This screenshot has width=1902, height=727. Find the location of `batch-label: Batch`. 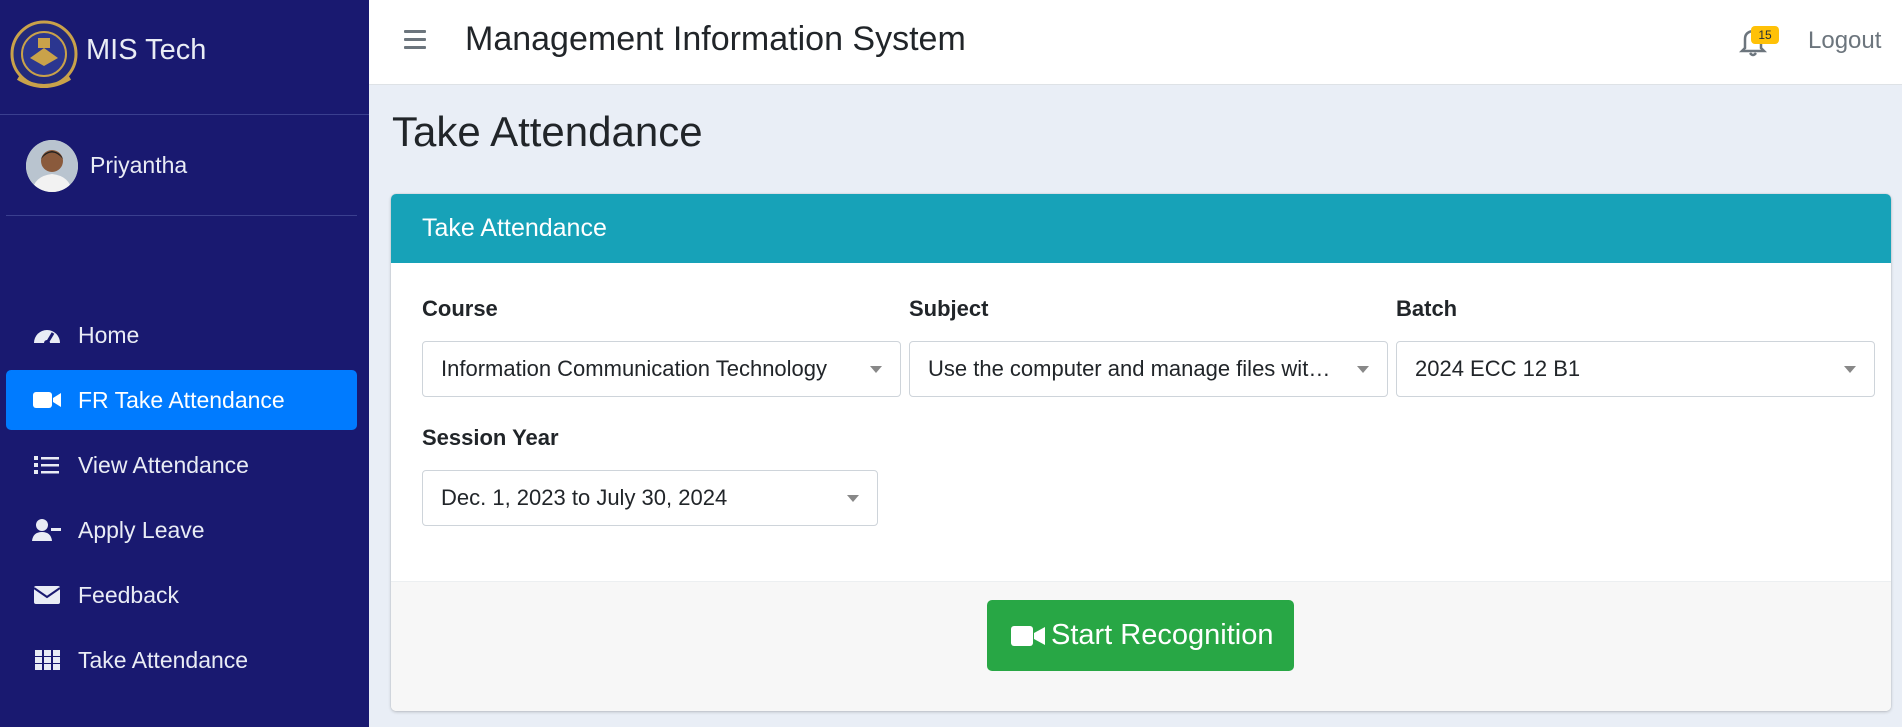

batch-label: Batch is located at coordinates (1427, 308).